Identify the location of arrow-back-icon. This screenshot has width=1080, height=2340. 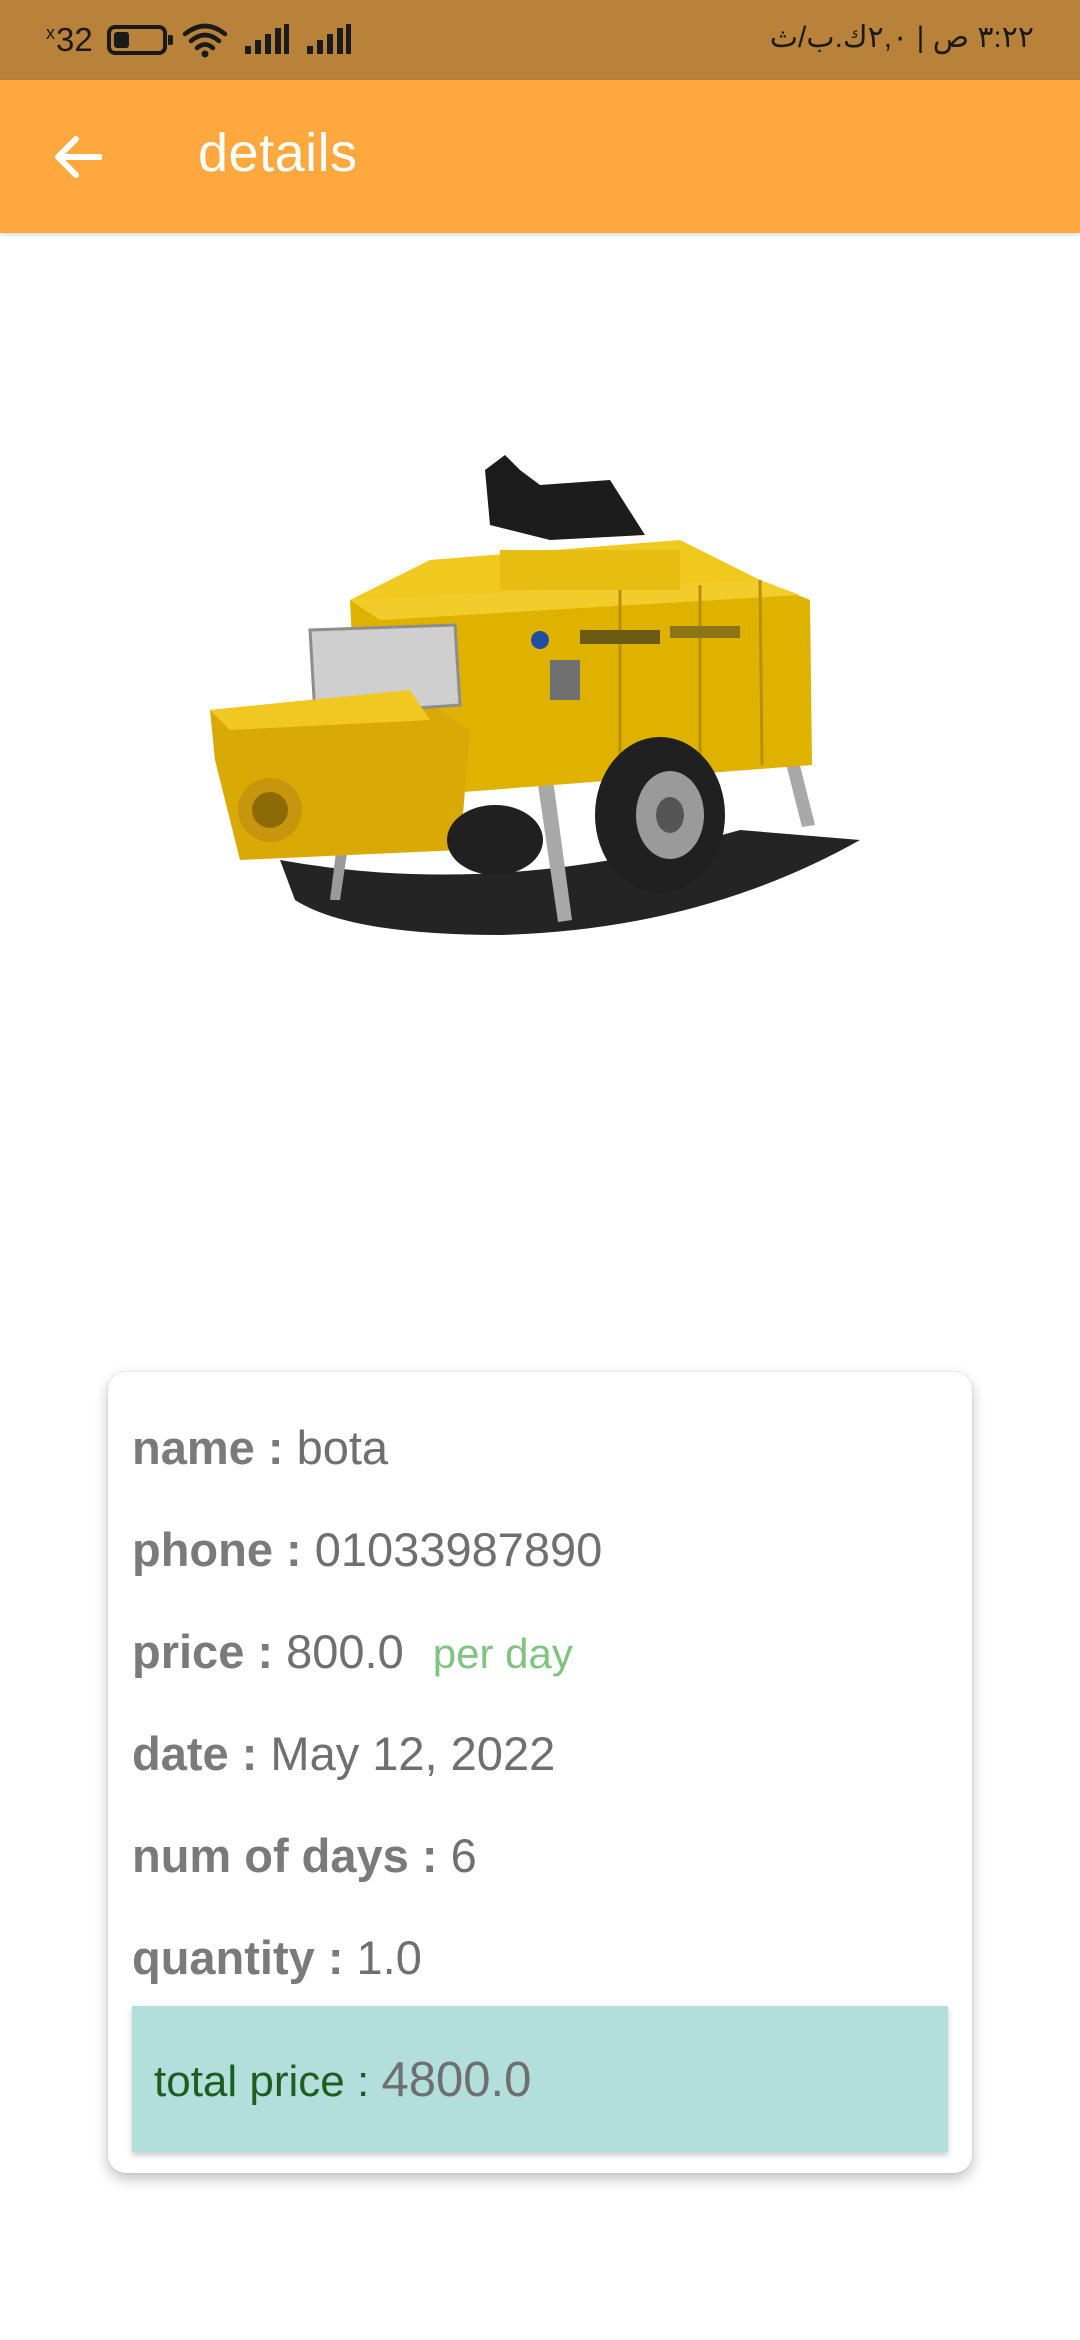
(78, 157).